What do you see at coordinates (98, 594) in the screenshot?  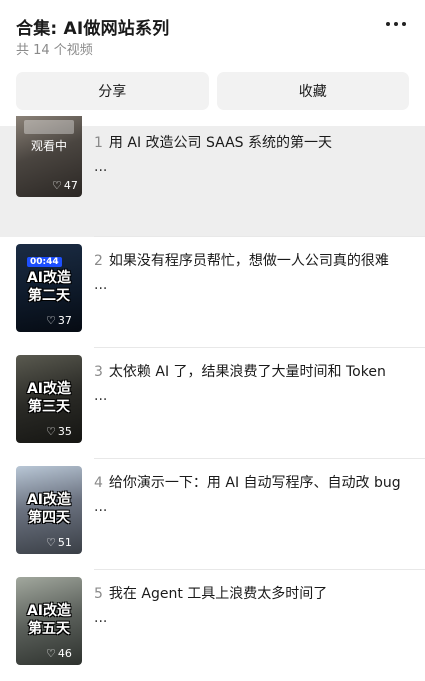 I see `item-number: 5` at bounding box center [98, 594].